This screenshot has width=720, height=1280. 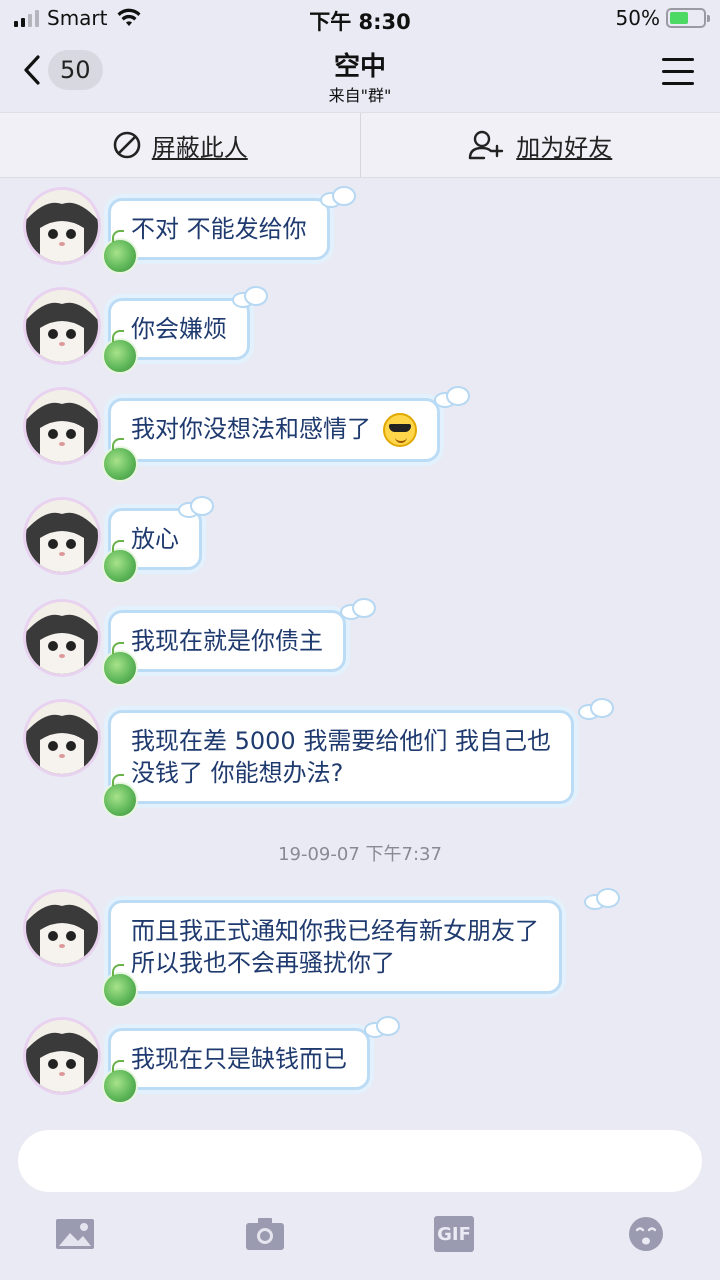 I want to click on message-text: 我对你没想法和感情了, so click(x=251, y=429).